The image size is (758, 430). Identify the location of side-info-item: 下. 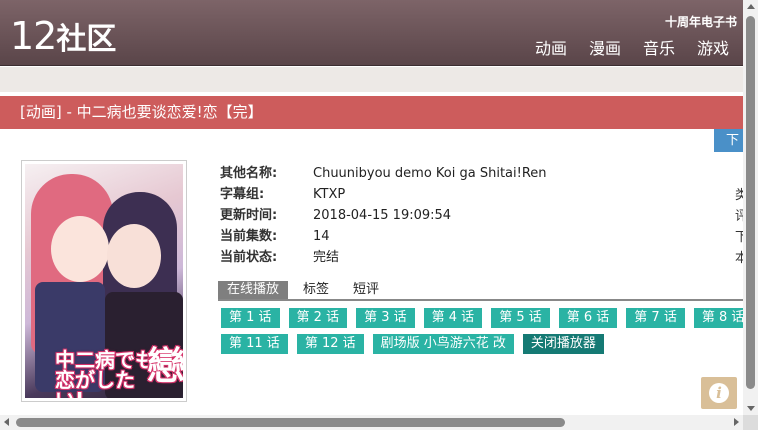
(739, 237).